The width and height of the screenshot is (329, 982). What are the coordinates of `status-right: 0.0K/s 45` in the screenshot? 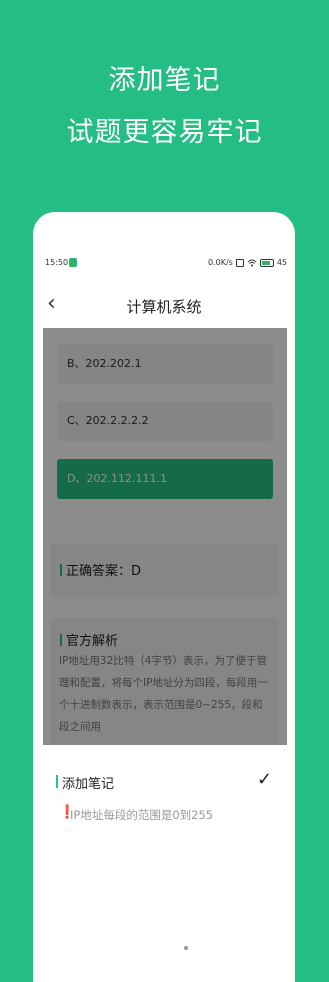 It's located at (247, 262).